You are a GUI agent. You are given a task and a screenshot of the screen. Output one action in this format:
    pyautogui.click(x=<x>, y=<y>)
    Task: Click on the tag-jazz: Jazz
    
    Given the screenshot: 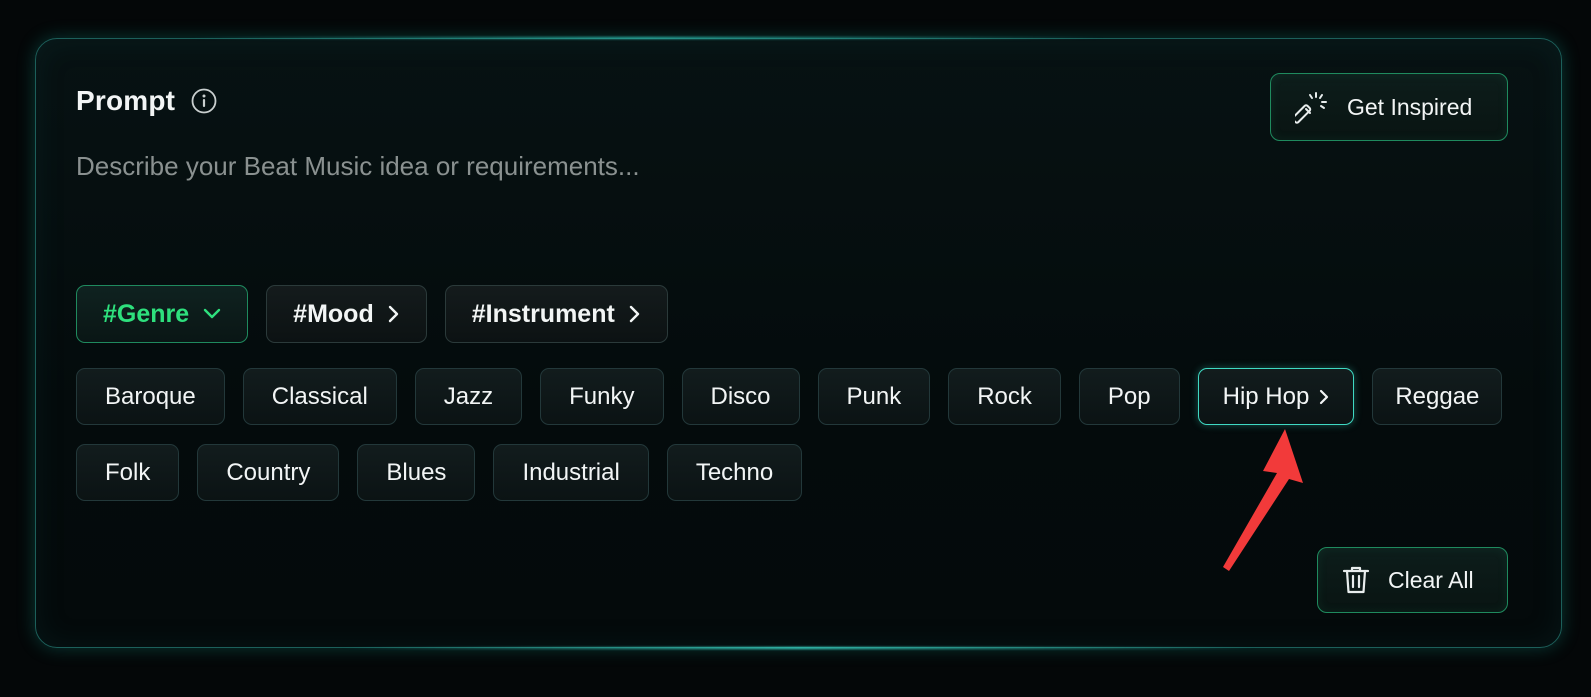 What is the action you would take?
    pyautogui.click(x=468, y=396)
    